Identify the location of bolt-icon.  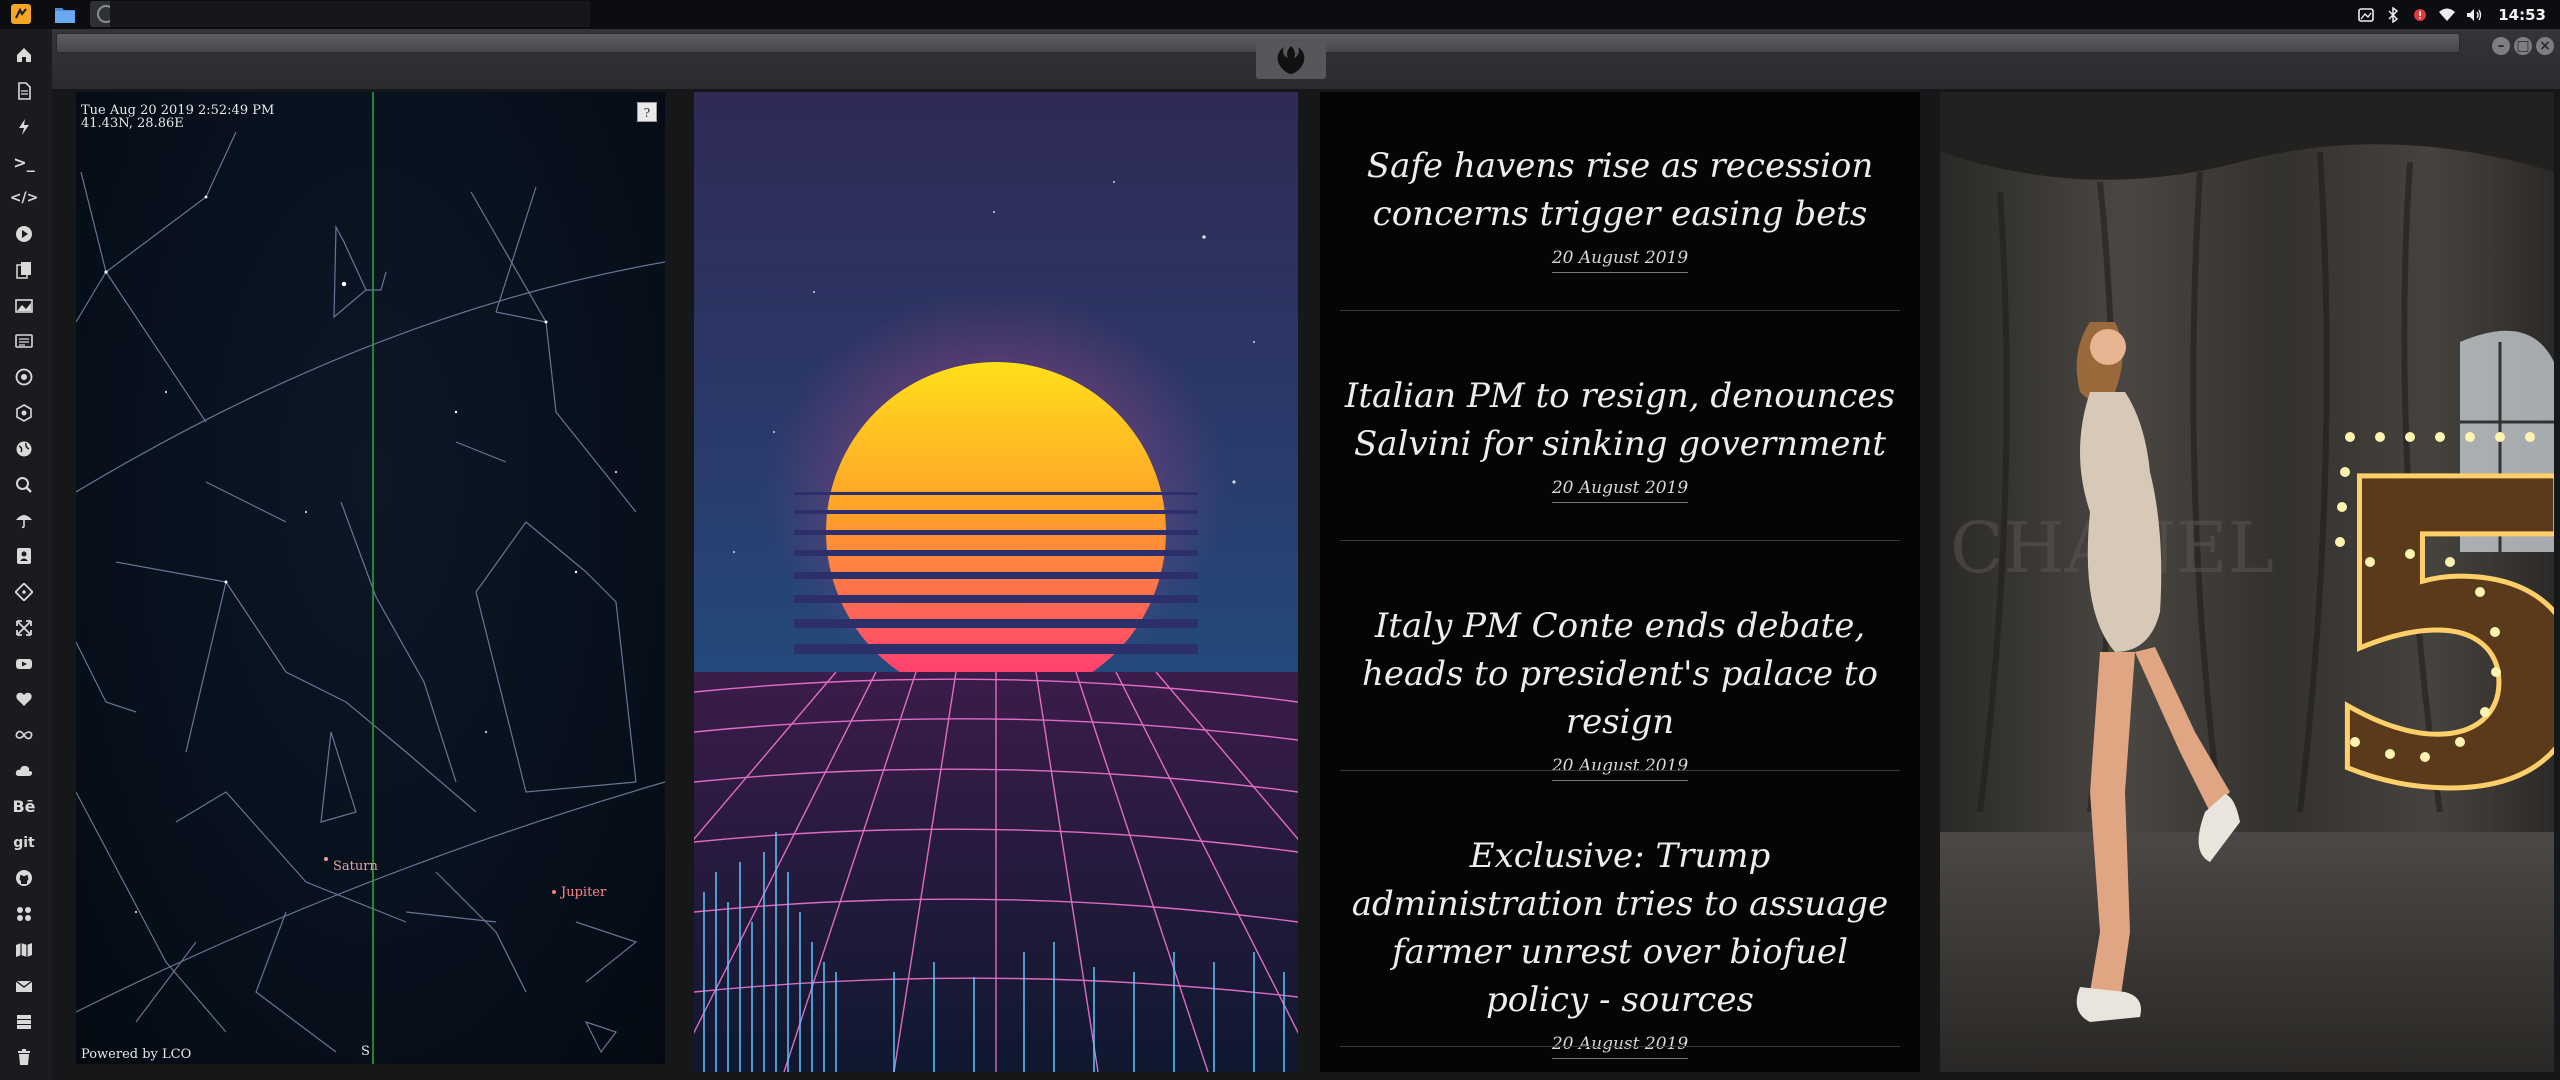
(24, 127).